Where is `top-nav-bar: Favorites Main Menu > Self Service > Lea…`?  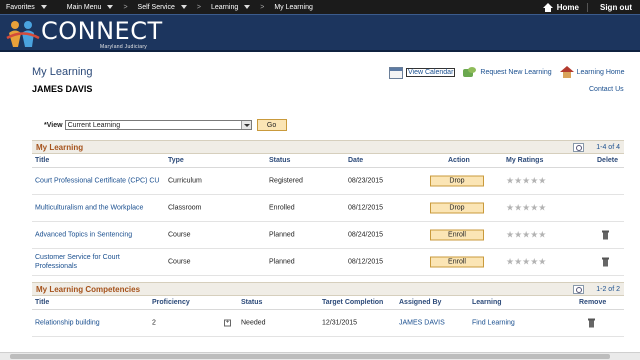 top-nav-bar: Favorites Main Menu > Self Service > Lea… is located at coordinates (320, 7).